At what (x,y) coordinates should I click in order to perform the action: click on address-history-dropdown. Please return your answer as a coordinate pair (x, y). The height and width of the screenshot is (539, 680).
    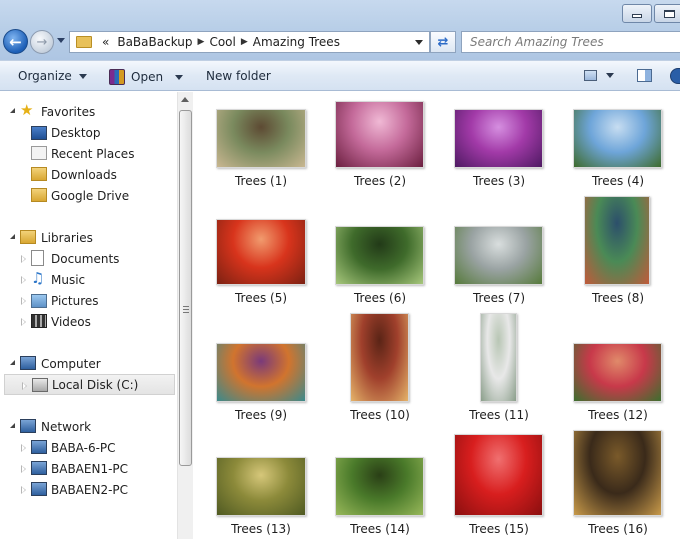
    Looking at the image, I should click on (419, 42).